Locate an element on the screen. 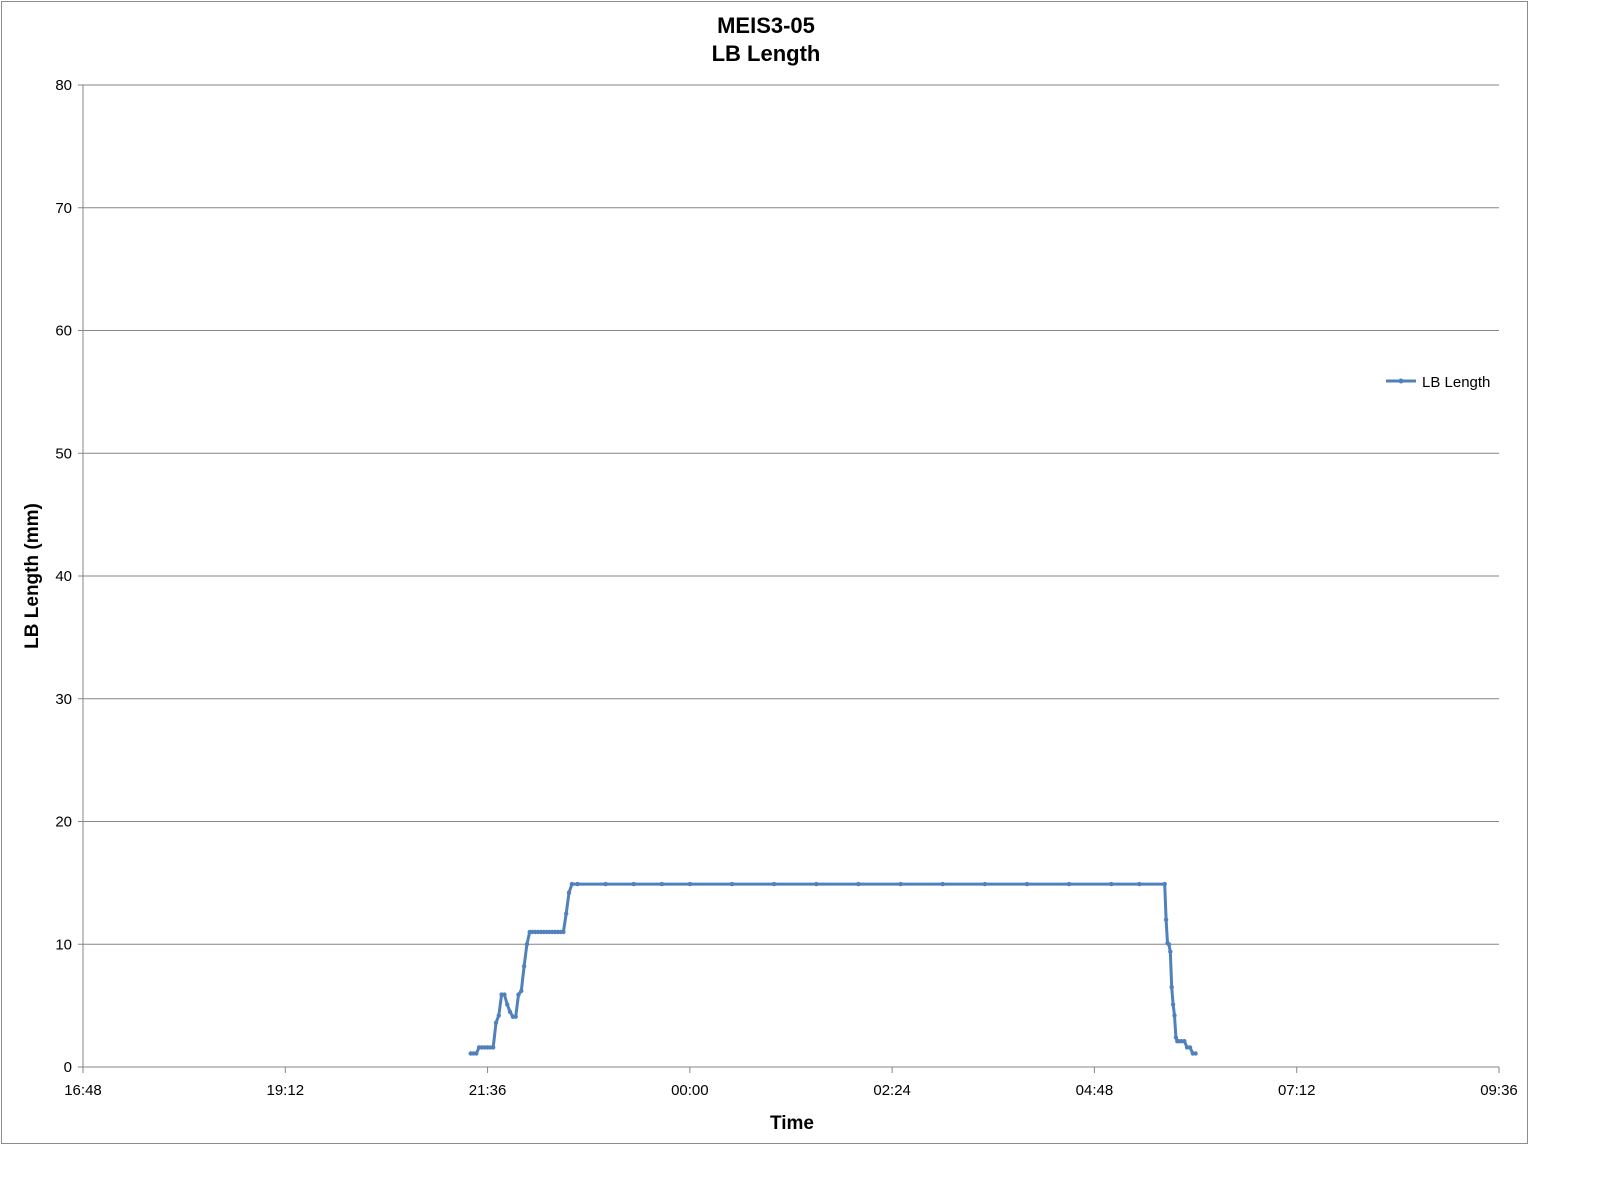 The width and height of the screenshot is (1598, 1202). x-tick-label: 04:48 is located at coordinates (1095, 1090).